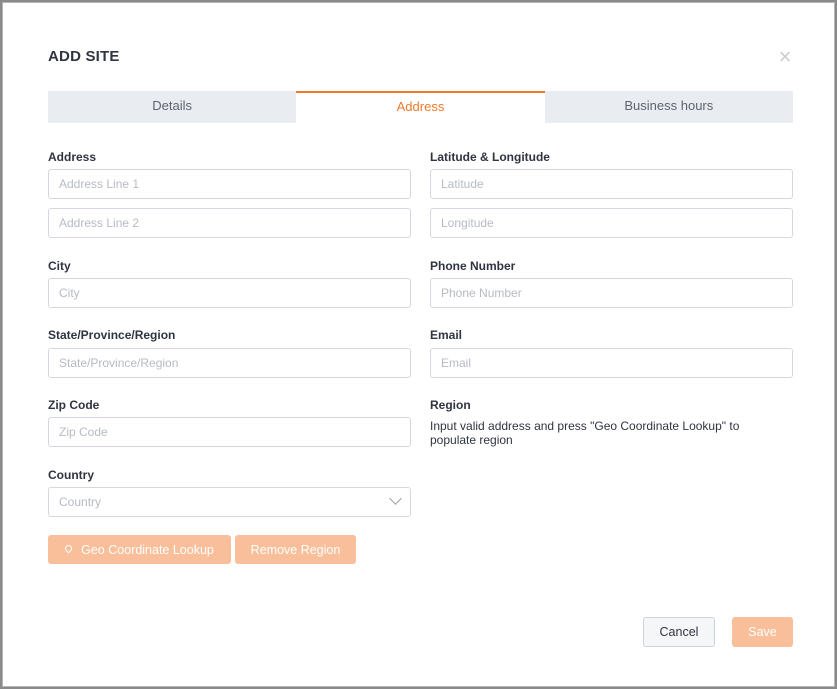  Describe the element at coordinates (229, 432) in the screenshot. I see `zip-input` at that location.